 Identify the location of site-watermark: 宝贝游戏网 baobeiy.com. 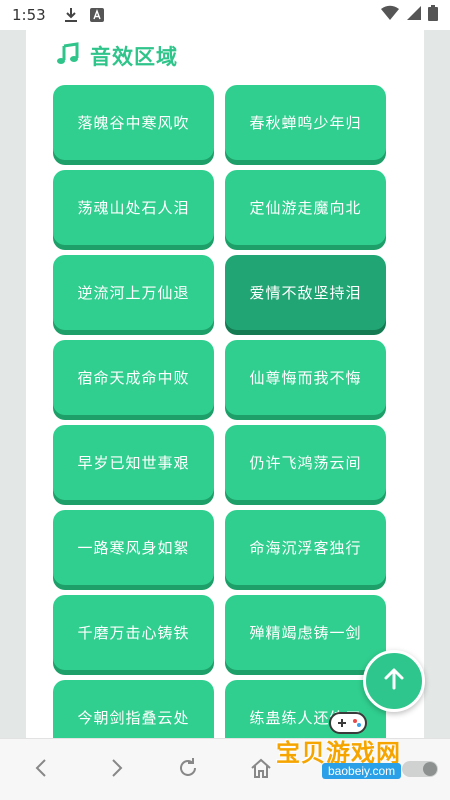
(357, 750).